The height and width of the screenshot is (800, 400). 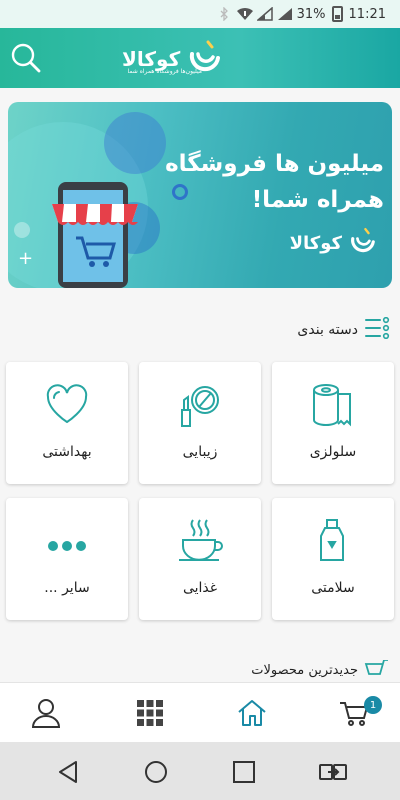 I want to click on category-label: سلامتی, so click(x=333, y=588).